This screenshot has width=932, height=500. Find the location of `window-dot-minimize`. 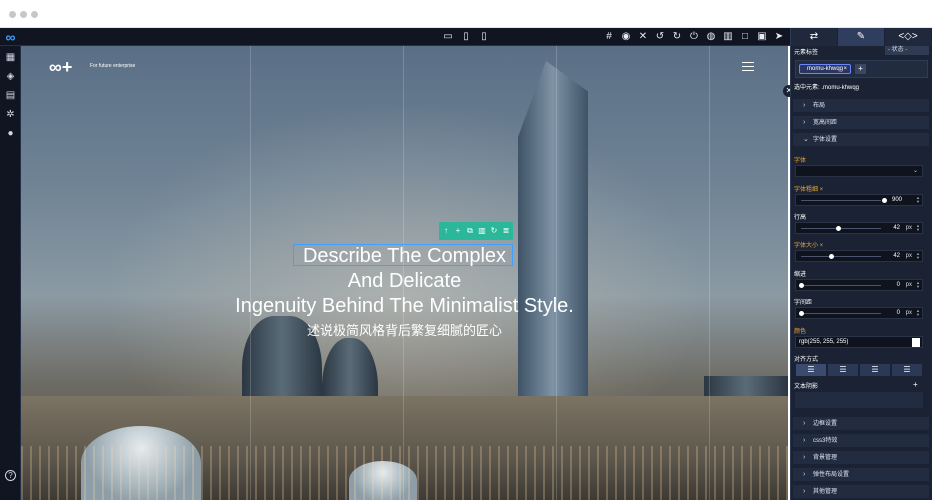

window-dot-minimize is located at coordinates (23, 14).